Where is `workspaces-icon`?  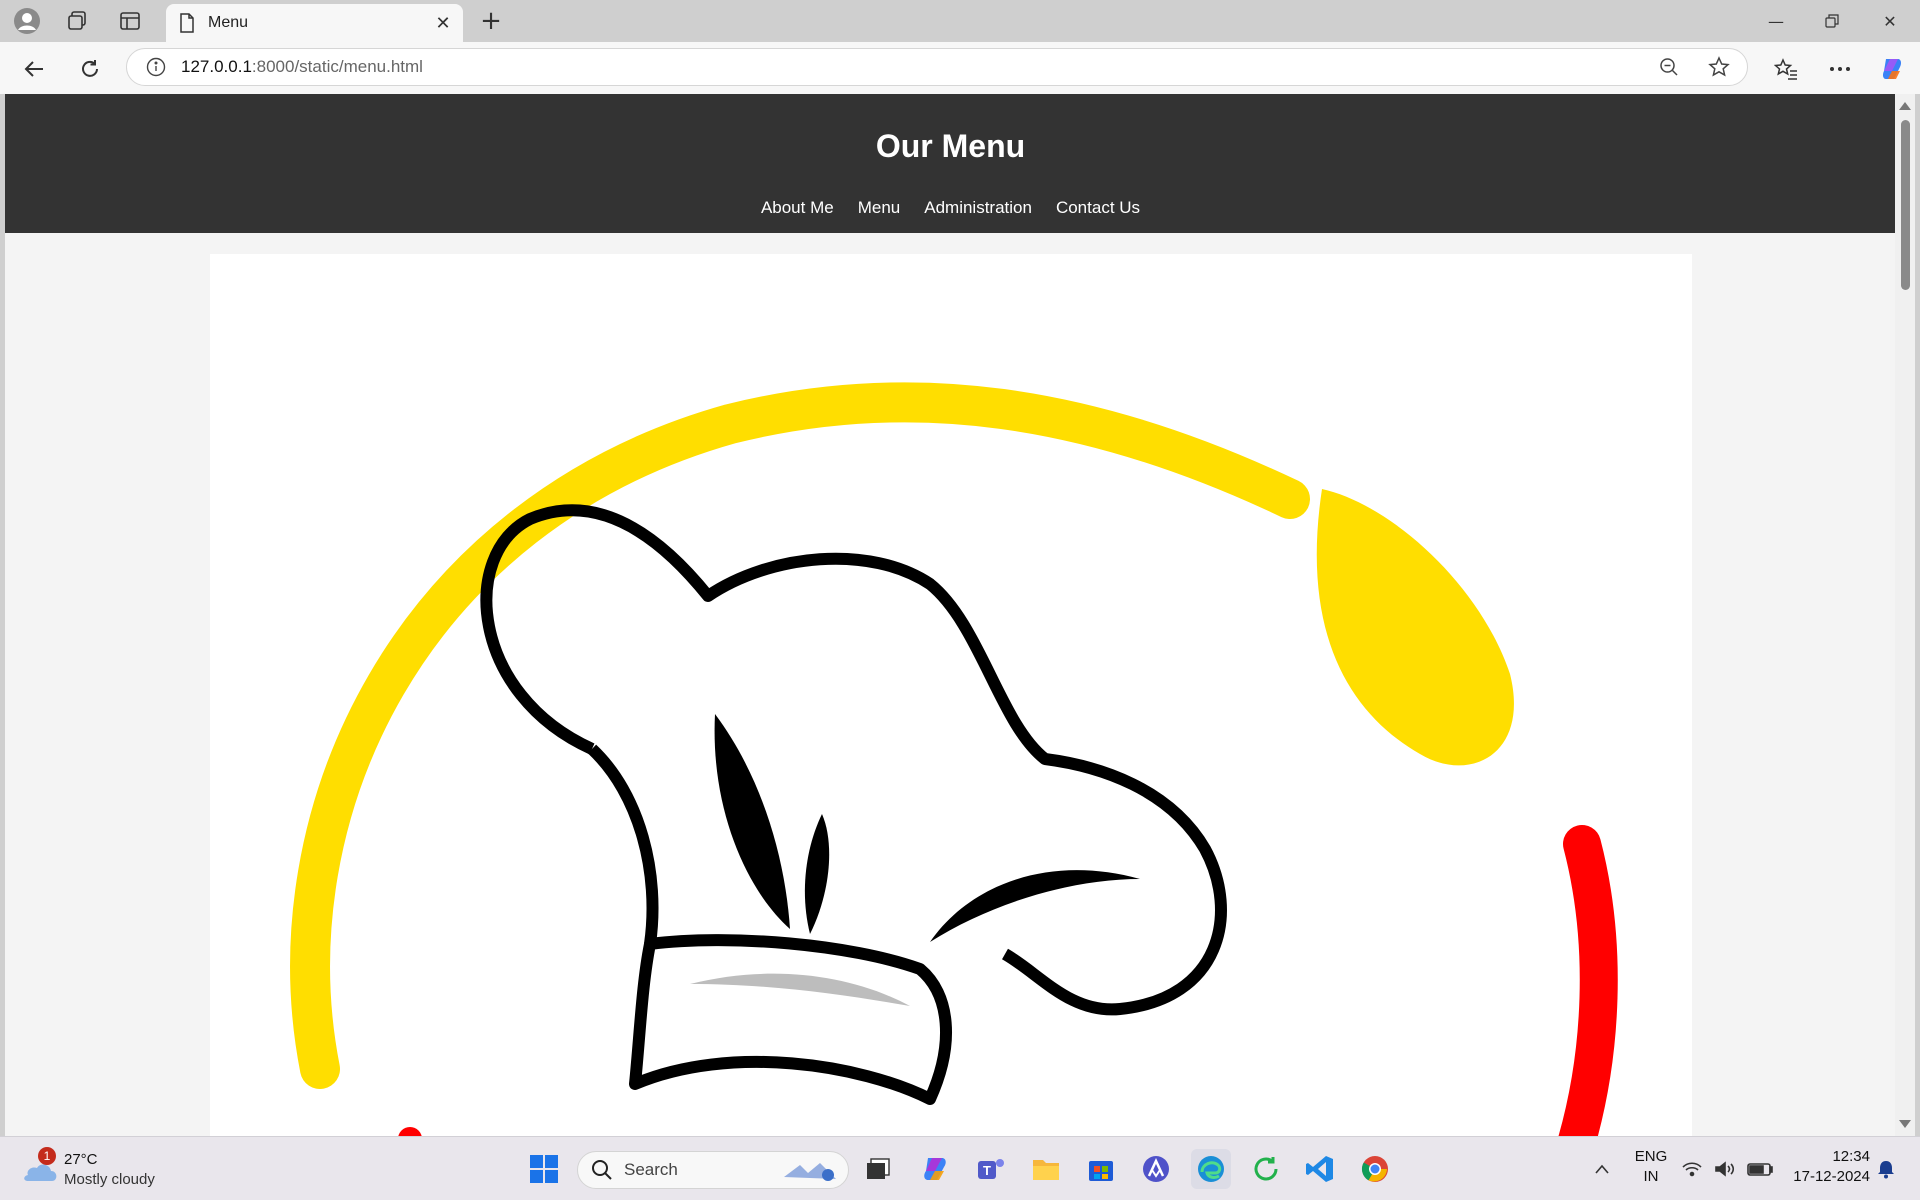 workspaces-icon is located at coordinates (77, 21).